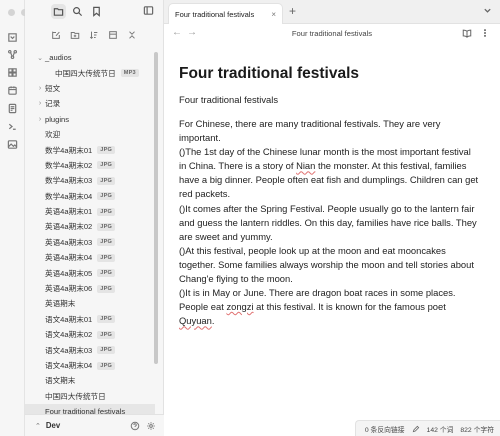 This screenshot has width=500, height=436. Describe the element at coordinates (69, 242) in the screenshot. I see `tree-item-label: 英语4a期末03` at that location.